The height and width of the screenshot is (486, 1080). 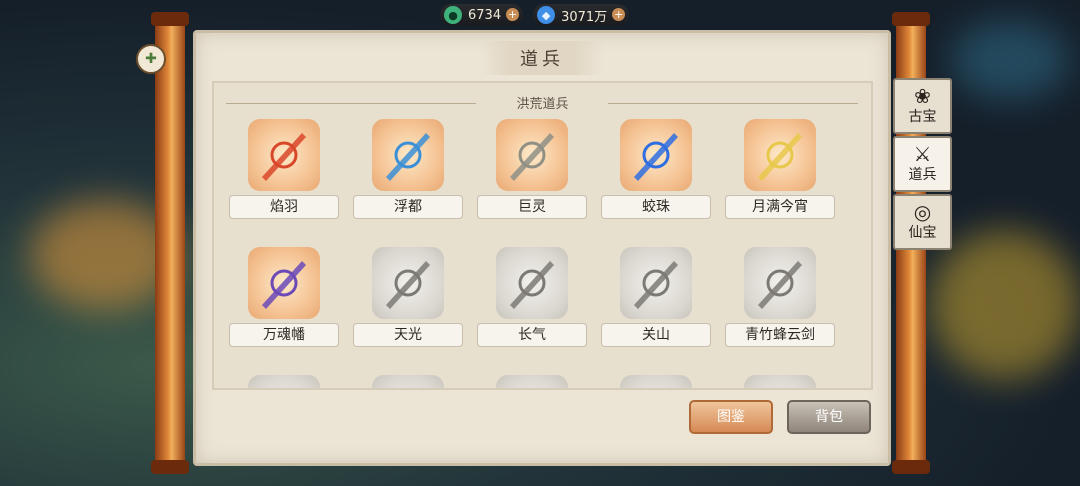 I want to click on panel-title: 道兵, so click(x=542, y=58).